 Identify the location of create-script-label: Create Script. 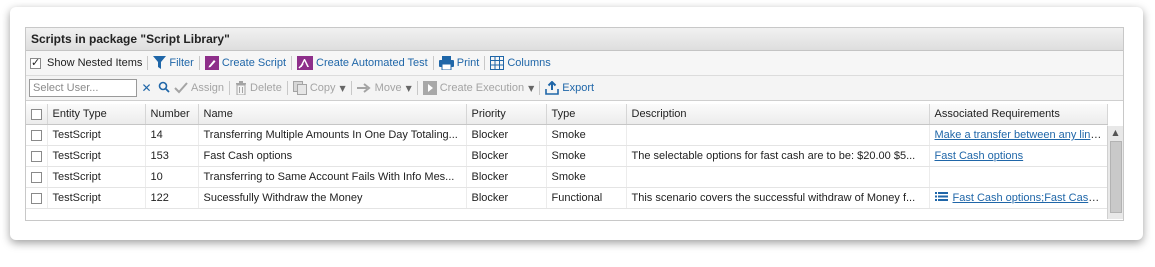
(254, 63).